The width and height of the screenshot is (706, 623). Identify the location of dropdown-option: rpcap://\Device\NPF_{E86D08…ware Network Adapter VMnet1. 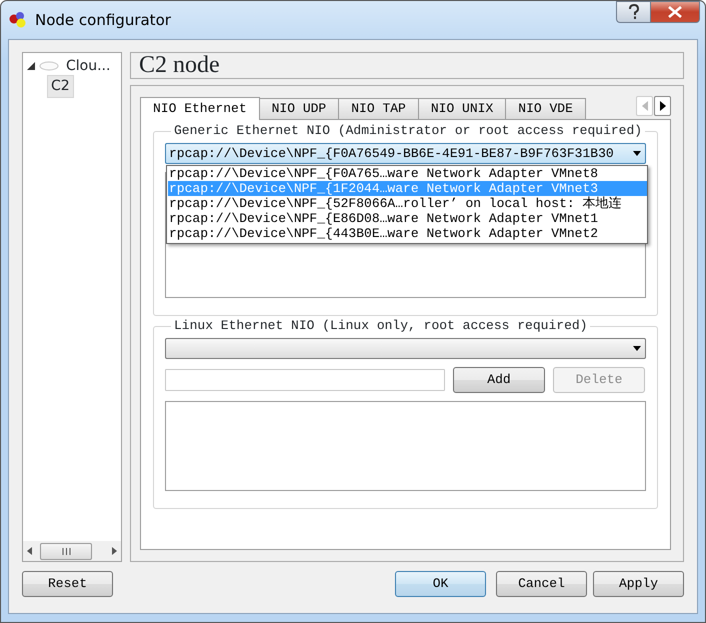
(407, 218).